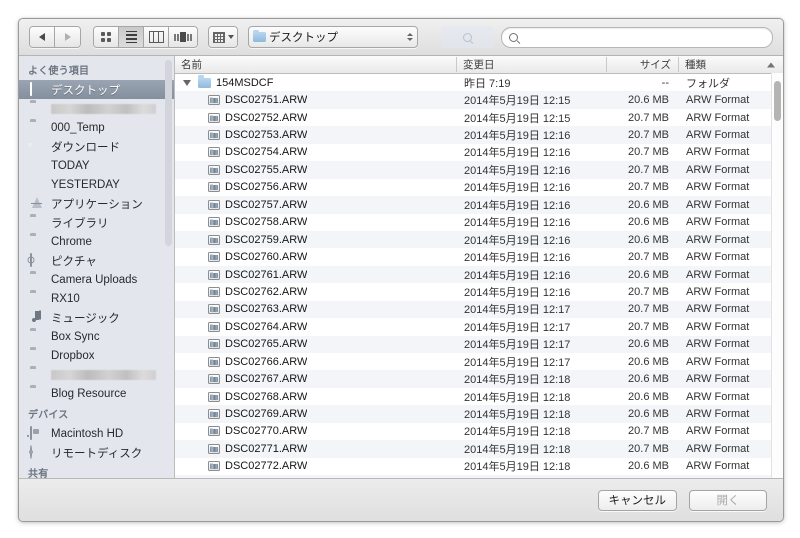  What do you see at coordinates (96, 279) in the screenshot?
I see `sidebar-item-camera-uploads: Camera Uploads` at bounding box center [96, 279].